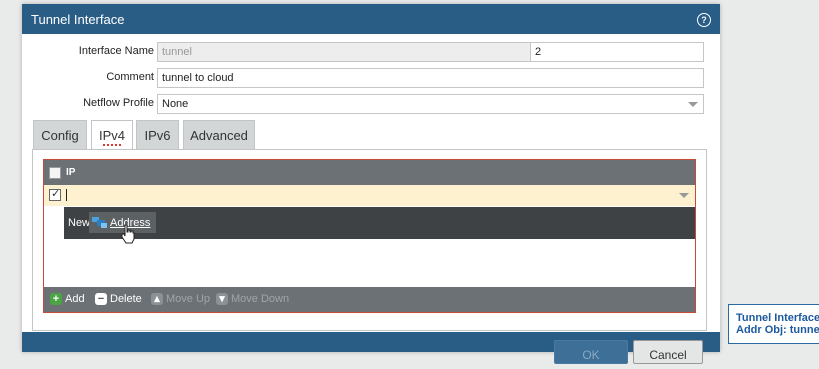  What do you see at coordinates (101, 299) in the screenshot?
I see `minus-icon: −` at bounding box center [101, 299].